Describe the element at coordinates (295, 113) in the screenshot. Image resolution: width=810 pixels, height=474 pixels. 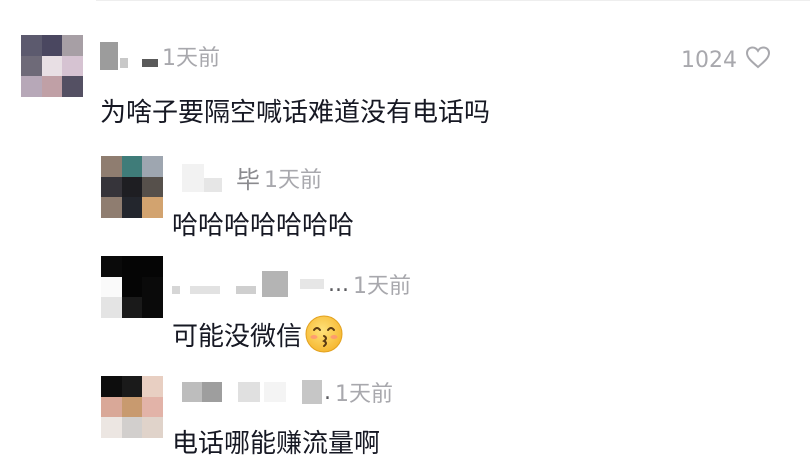
I see `comment-text: 为啥子要隔空喊话难道没有电话吗` at that location.